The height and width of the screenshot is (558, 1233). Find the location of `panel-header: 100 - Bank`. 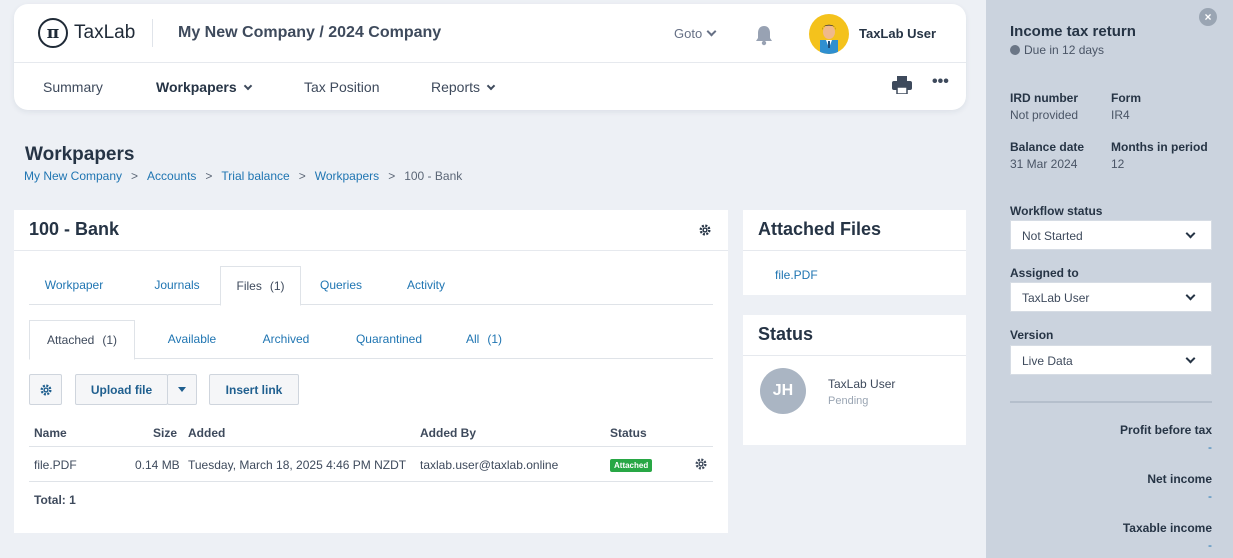

panel-header: 100 - Bank is located at coordinates (371, 230).